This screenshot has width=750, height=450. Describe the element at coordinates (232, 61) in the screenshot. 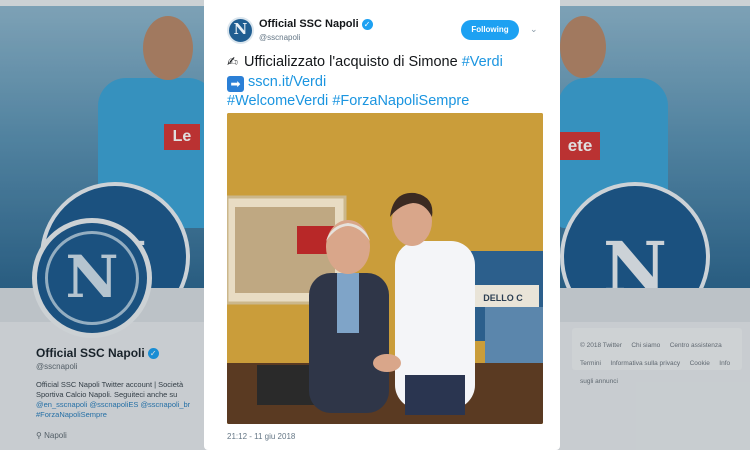

I see `writing-hand-emoji: ✍` at that location.